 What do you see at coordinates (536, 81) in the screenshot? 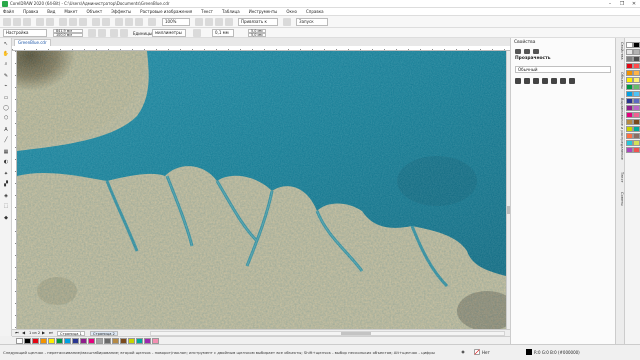
I see `fountain-transparency-icon` at bounding box center [536, 81].